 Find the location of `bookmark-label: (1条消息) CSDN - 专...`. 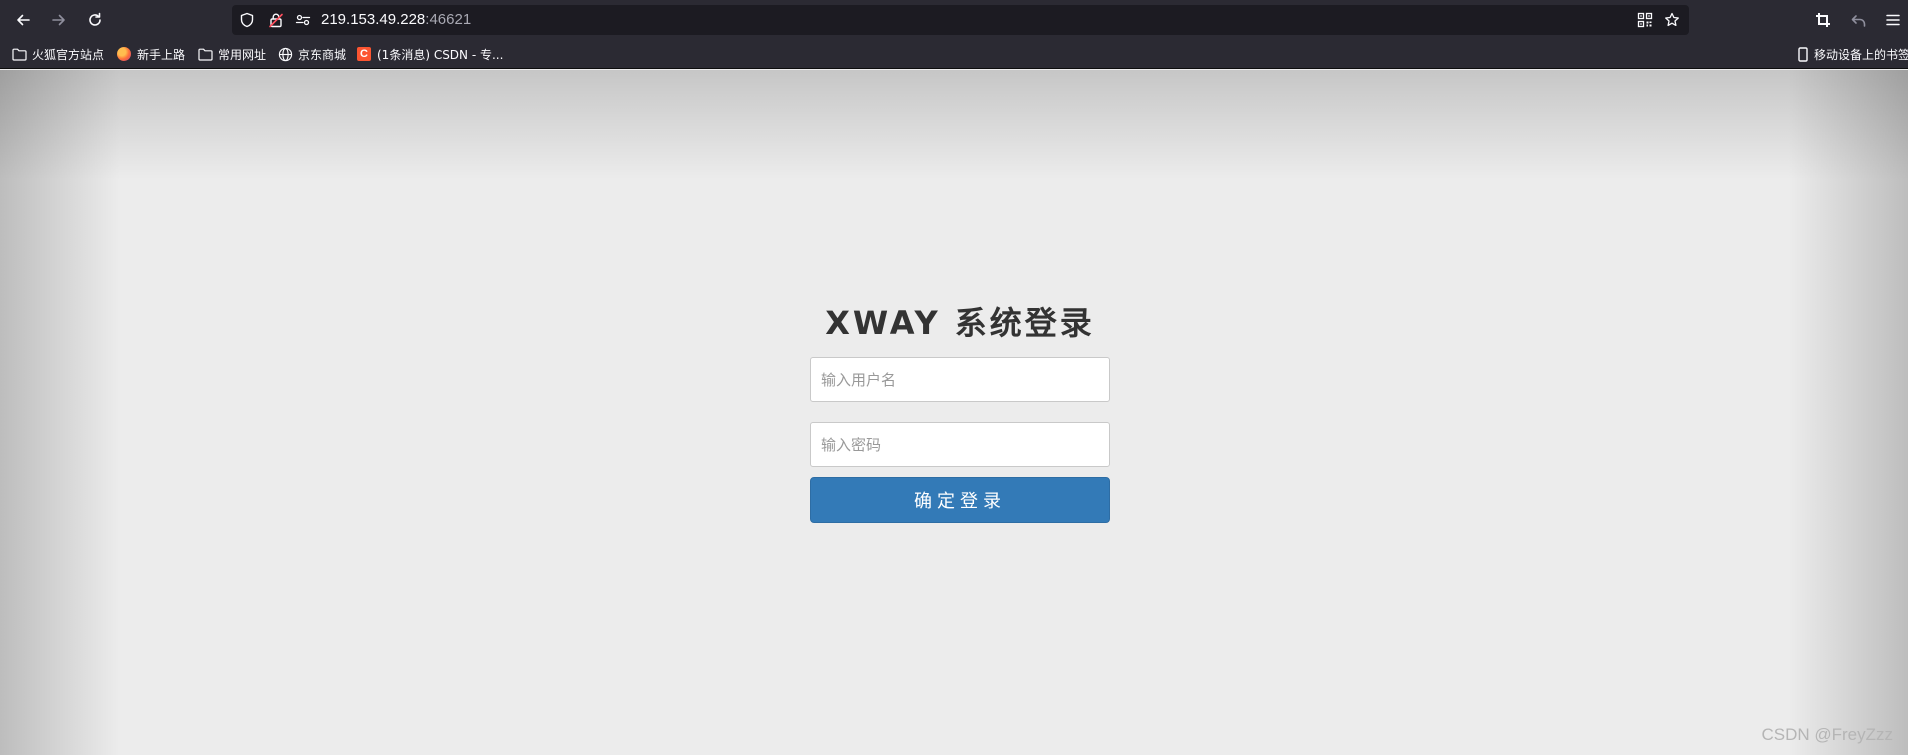

bookmark-label: (1条消息) CSDN - 专... is located at coordinates (440, 54).